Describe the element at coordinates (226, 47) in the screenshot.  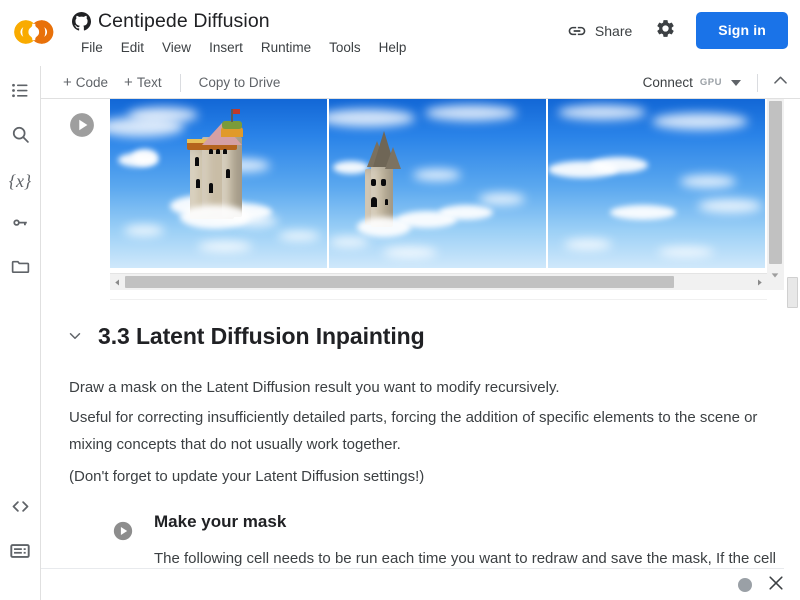
I see `menu-insert: Insert` at that location.